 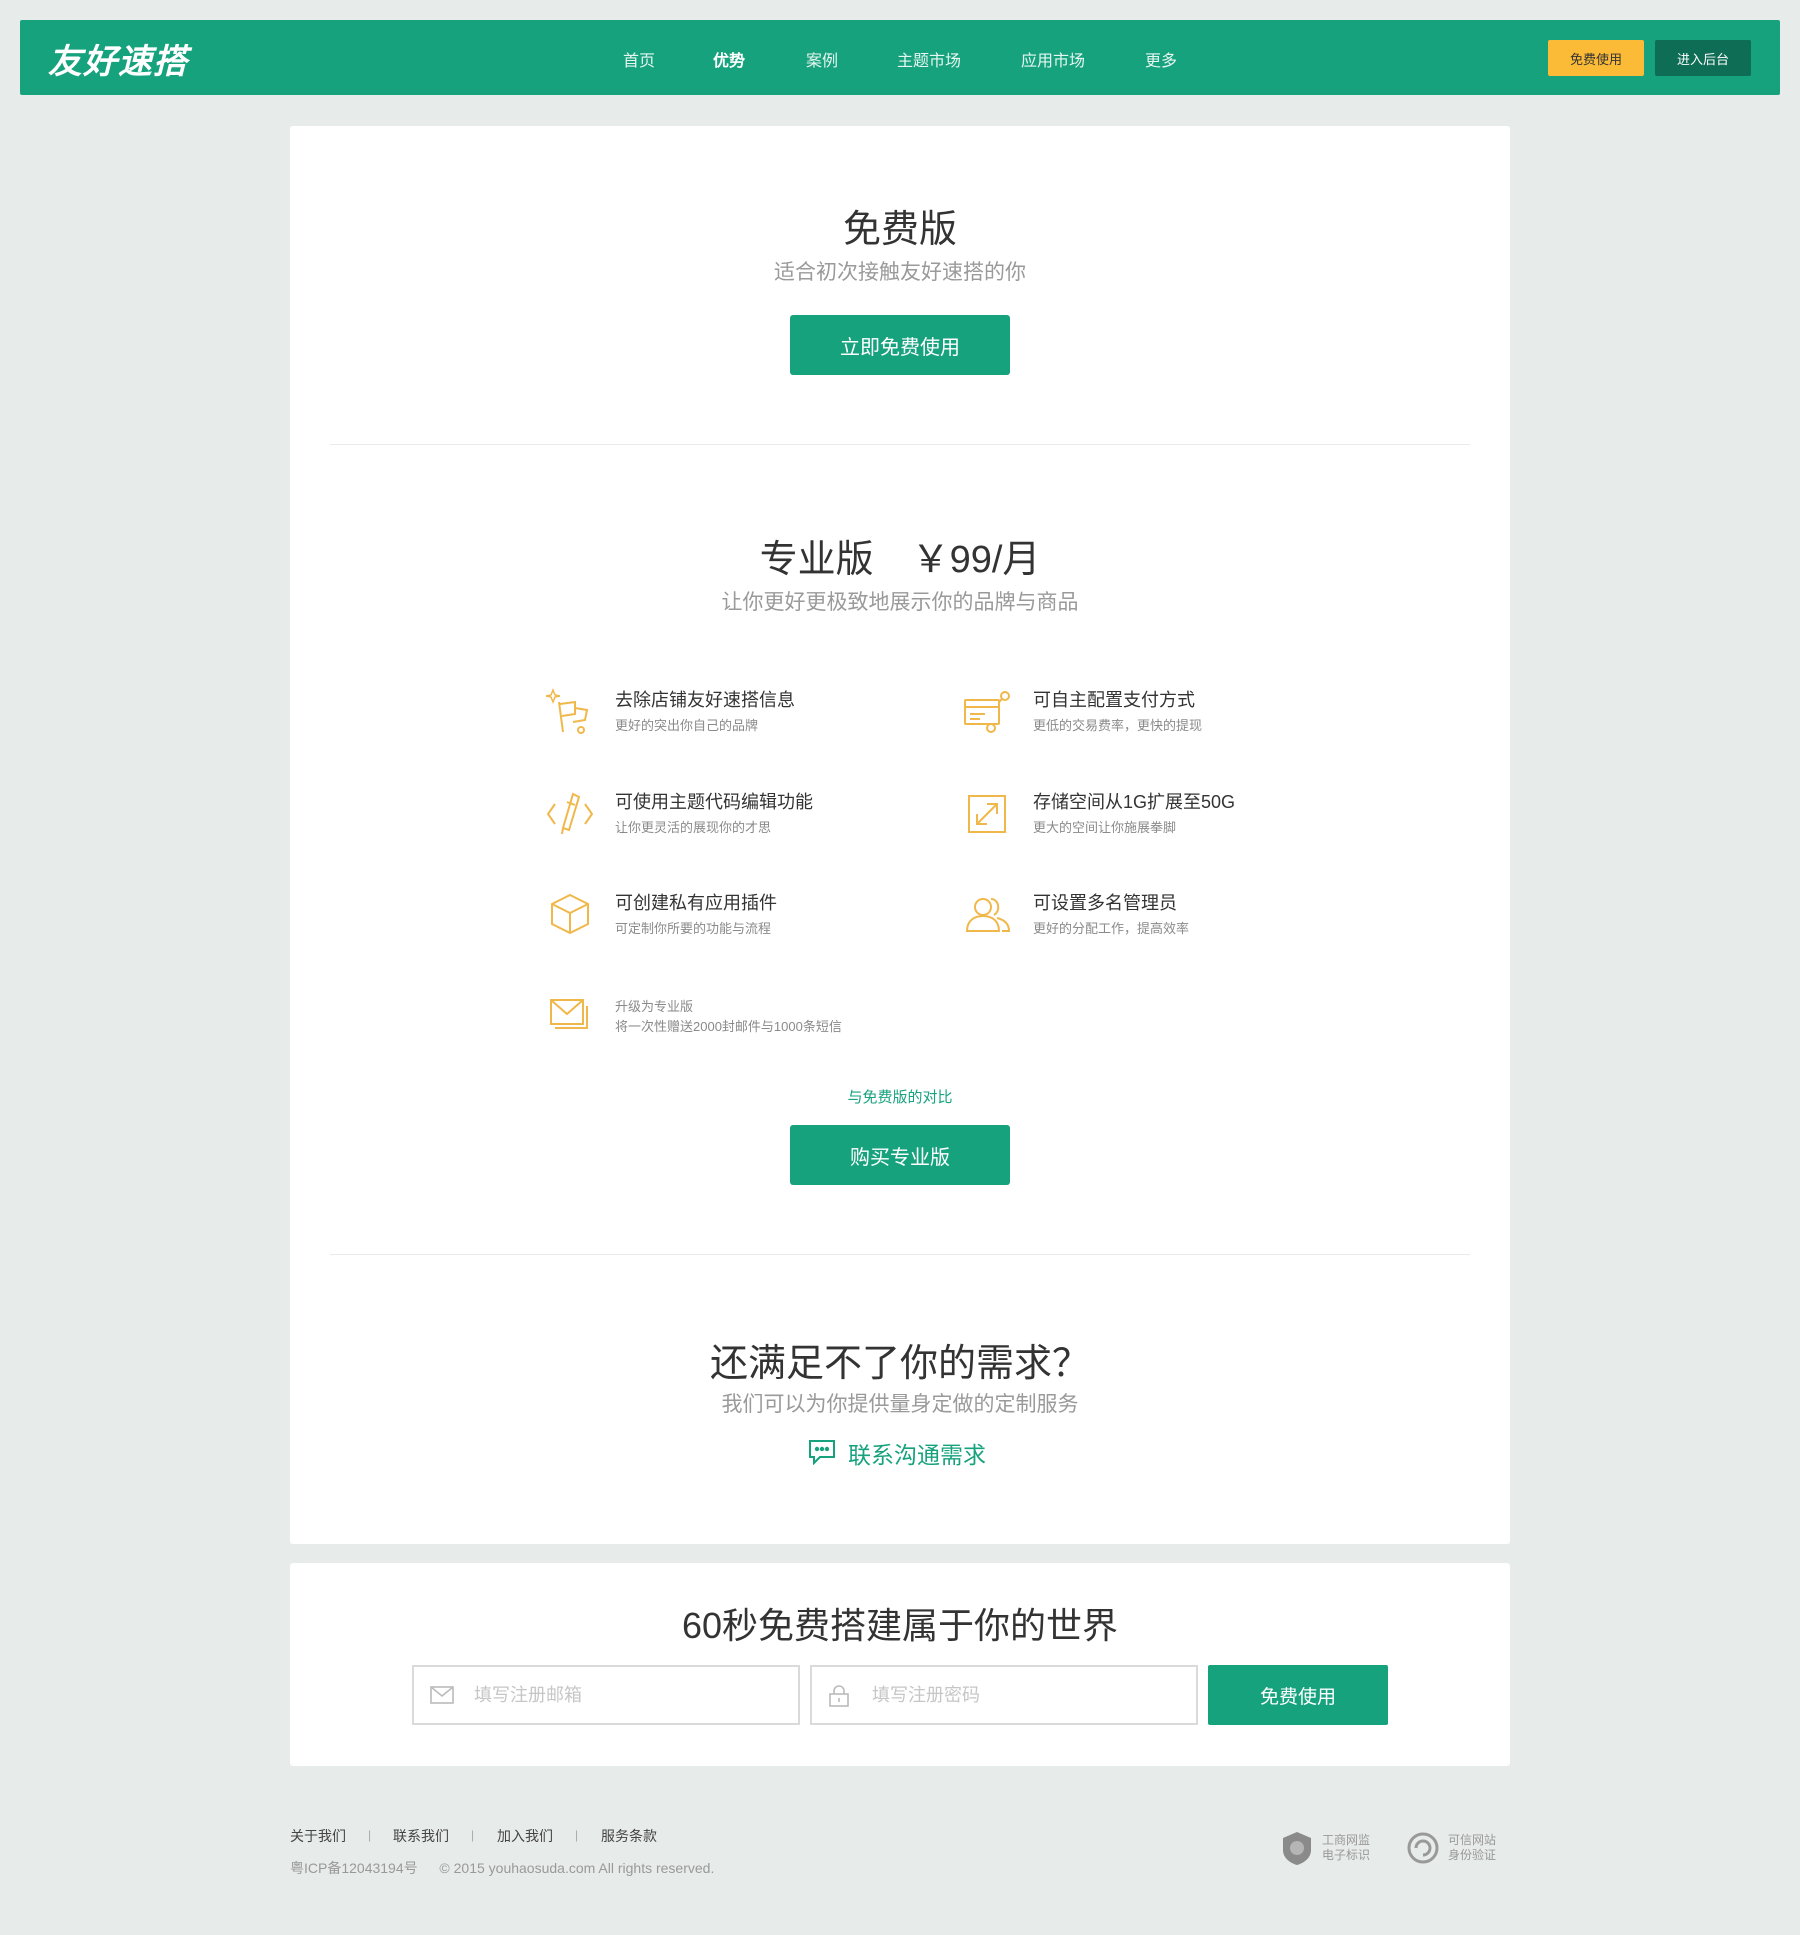 What do you see at coordinates (917, 1455) in the screenshot?
I see `contact-link-label: 联系沟通需求` at bounding box center [917, 1455].